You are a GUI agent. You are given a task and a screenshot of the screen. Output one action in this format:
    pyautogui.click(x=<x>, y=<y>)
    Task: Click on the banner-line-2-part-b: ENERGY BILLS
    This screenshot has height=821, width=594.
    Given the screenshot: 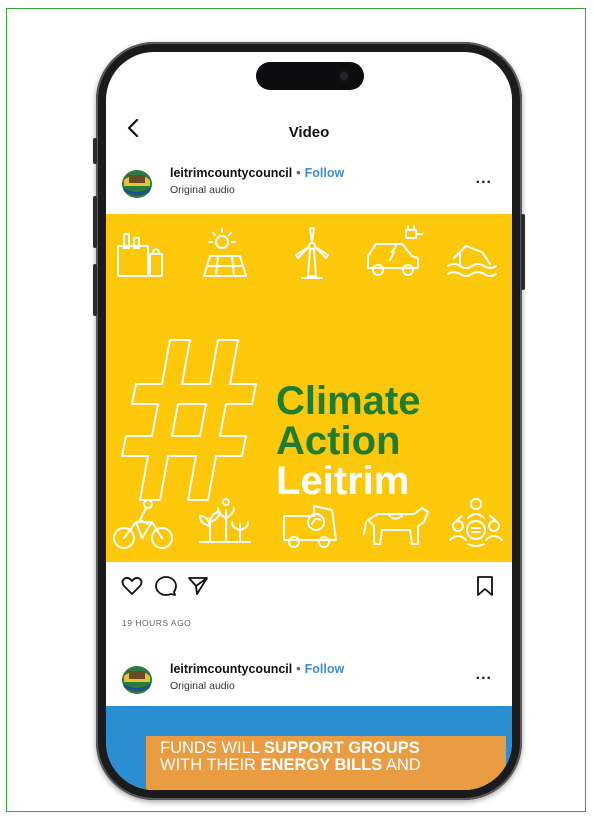 What is the action you would take?
    pyautogui.click(x=321, y=765)
    